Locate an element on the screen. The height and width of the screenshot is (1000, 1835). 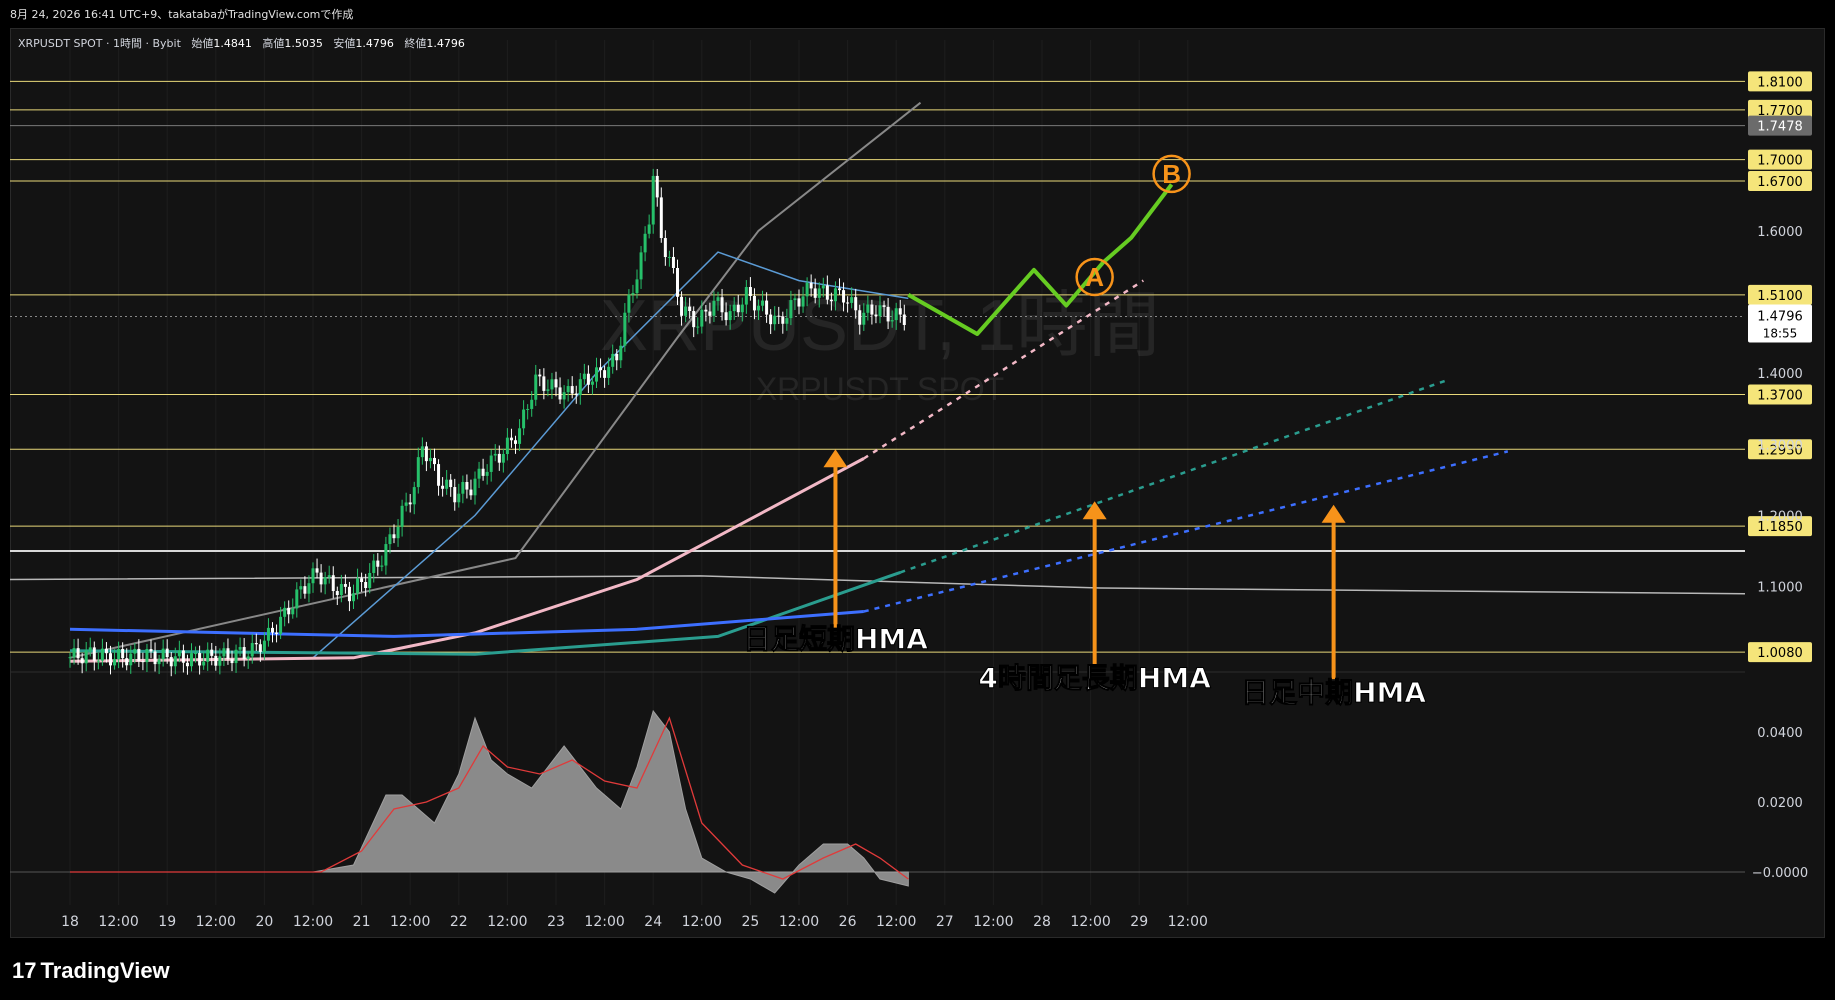
time-tick-label: 23 is located at coordinates (556, 922).